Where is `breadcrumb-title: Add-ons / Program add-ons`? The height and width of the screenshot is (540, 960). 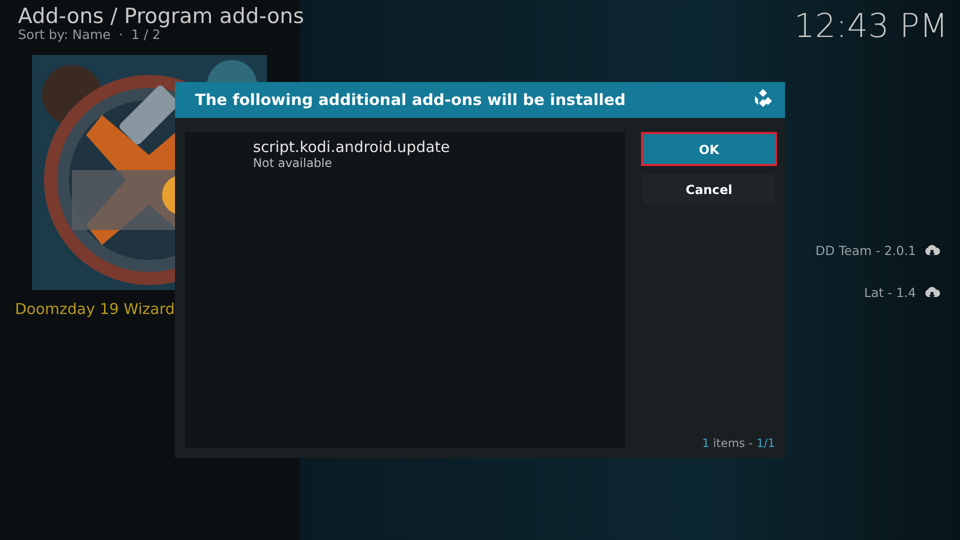
breadcrumb-title: Add-ons / Program add-ons is located at coordinates (161, 16).